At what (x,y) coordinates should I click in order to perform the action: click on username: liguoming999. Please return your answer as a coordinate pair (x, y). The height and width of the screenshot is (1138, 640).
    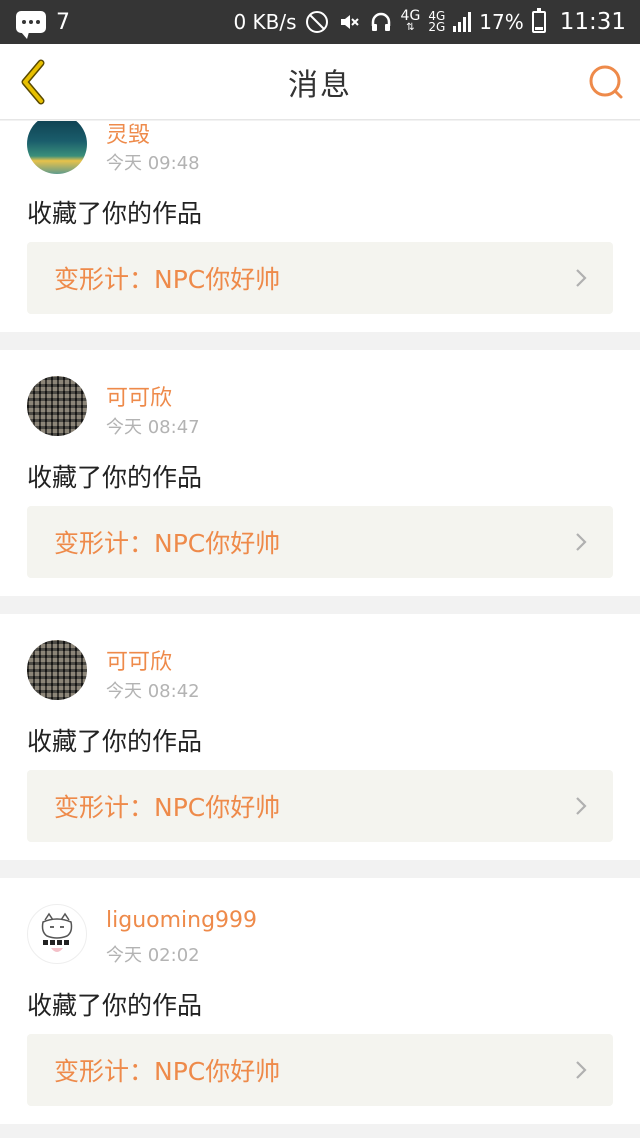
    Looking at the image, I should click on (181, 920).